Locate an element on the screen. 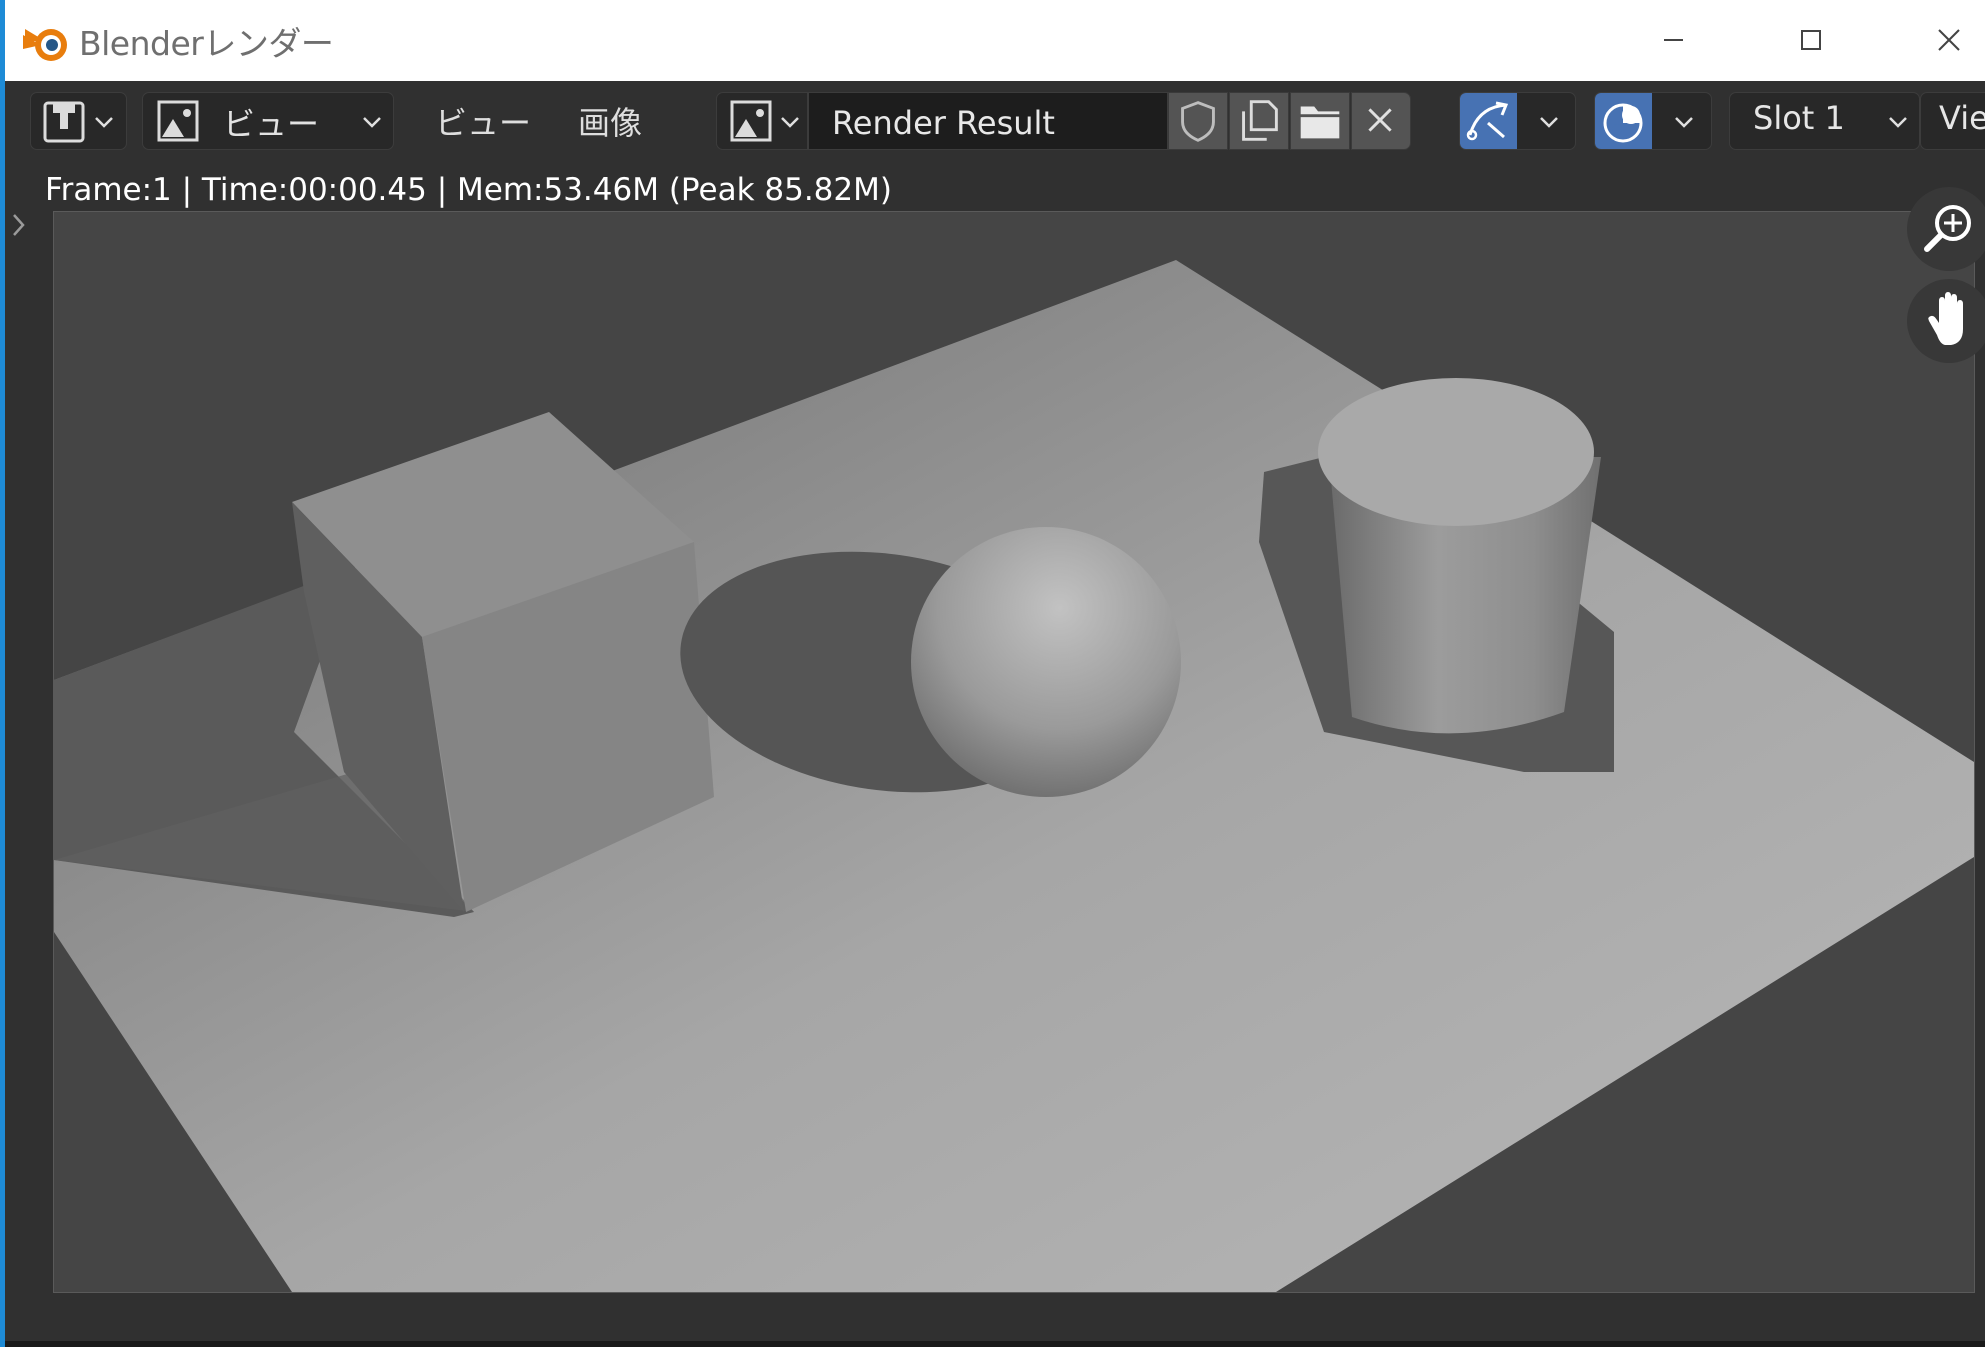 This screenshot has height=1347, width=1985. sample-tool-dropdown is located at coordinates (1517, 121).